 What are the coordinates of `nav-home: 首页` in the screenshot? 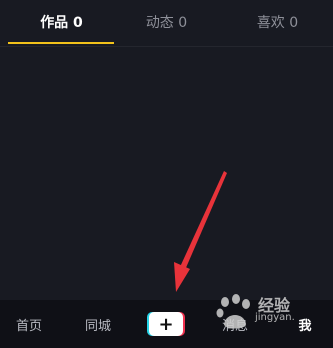 It's located at (29, 324).